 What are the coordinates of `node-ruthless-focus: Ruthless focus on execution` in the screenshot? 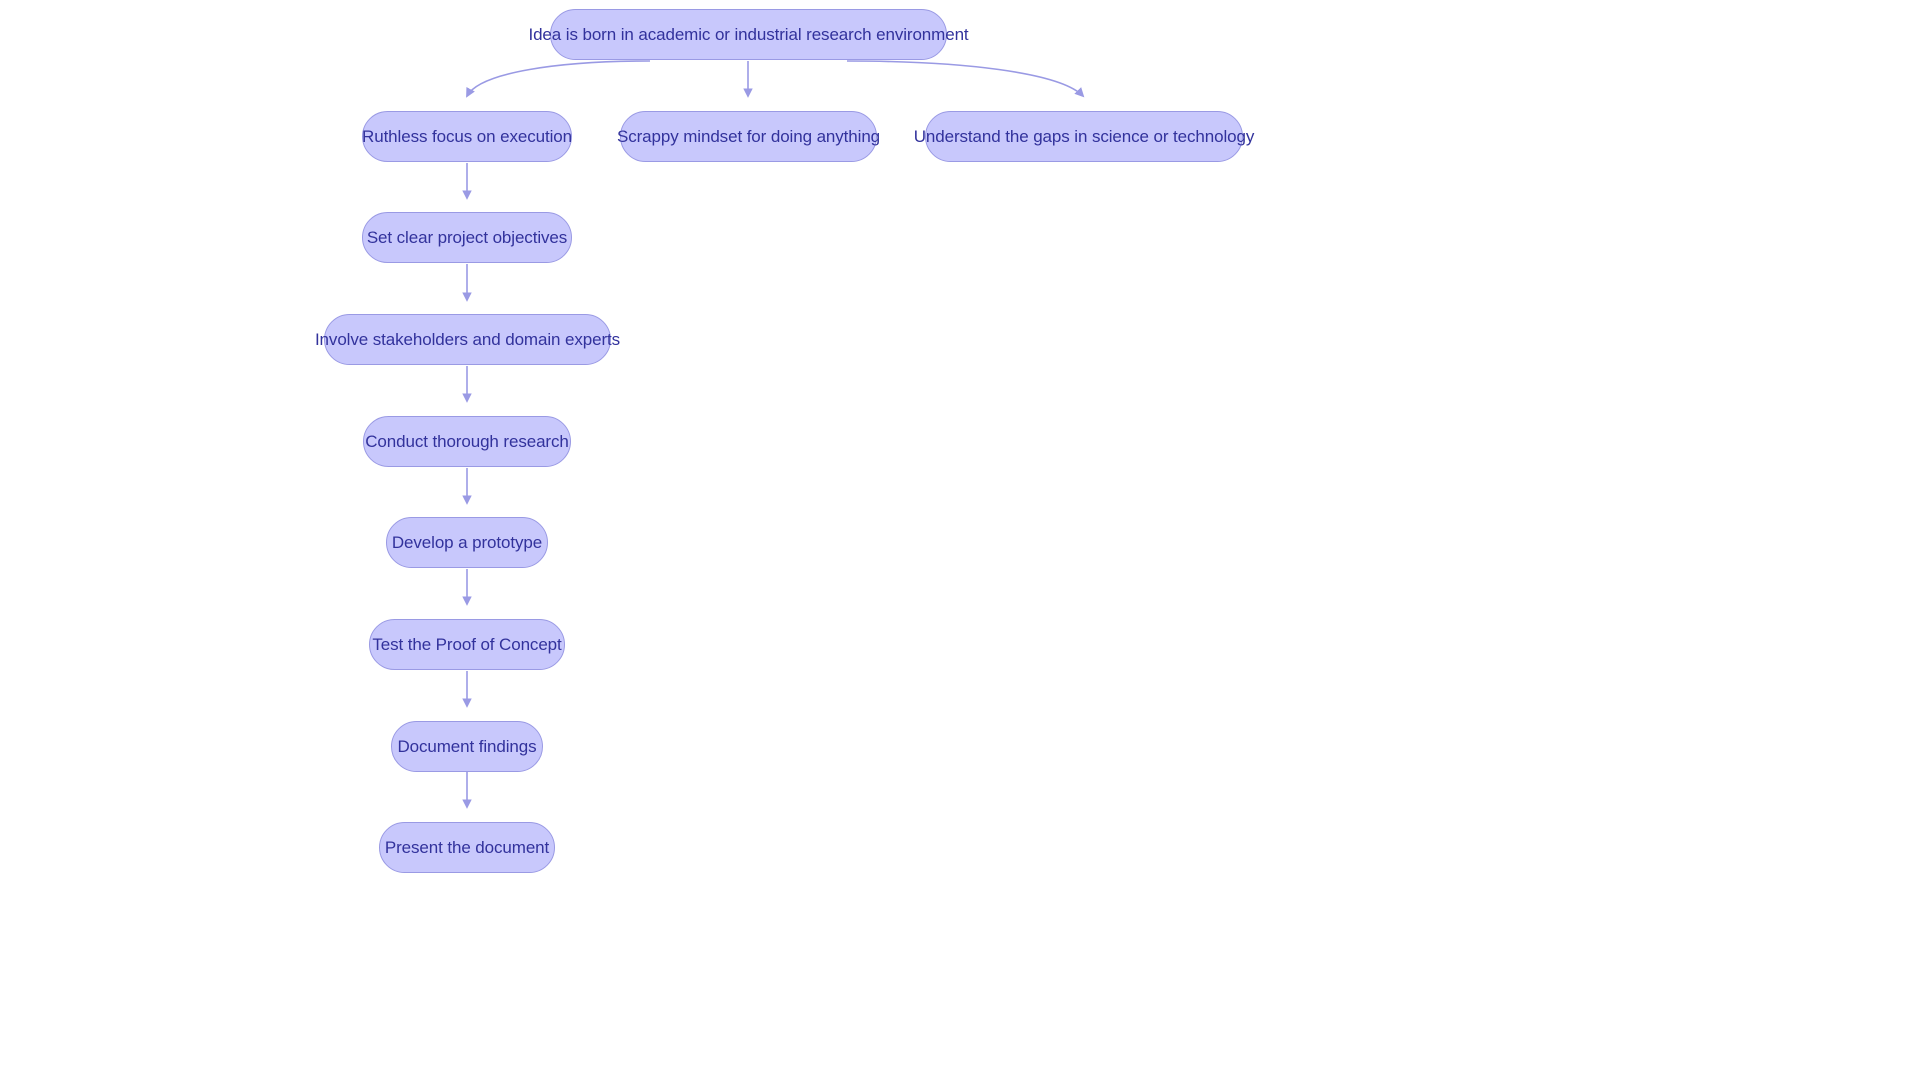 It's located at (467, 136).